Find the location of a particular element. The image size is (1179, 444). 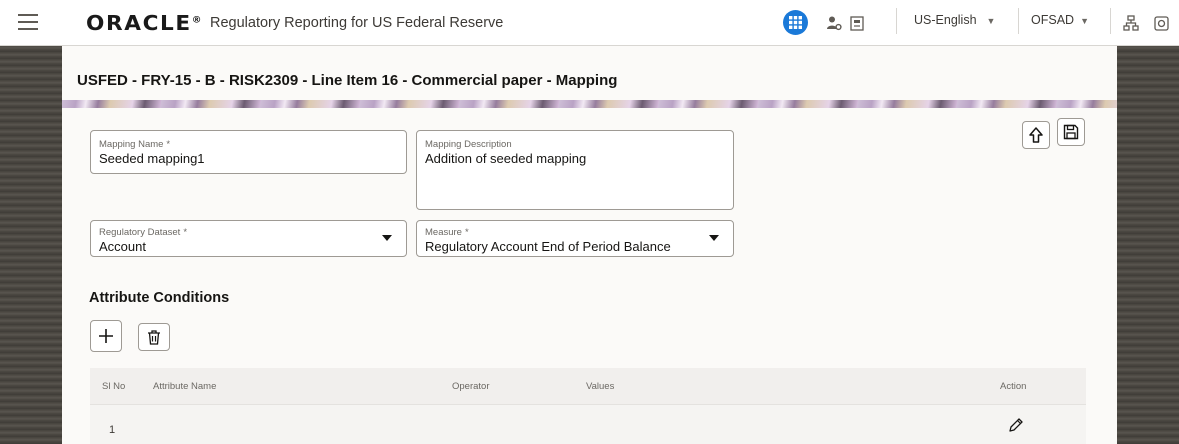

column-header-values: Values is located at coordinates (600, 386).